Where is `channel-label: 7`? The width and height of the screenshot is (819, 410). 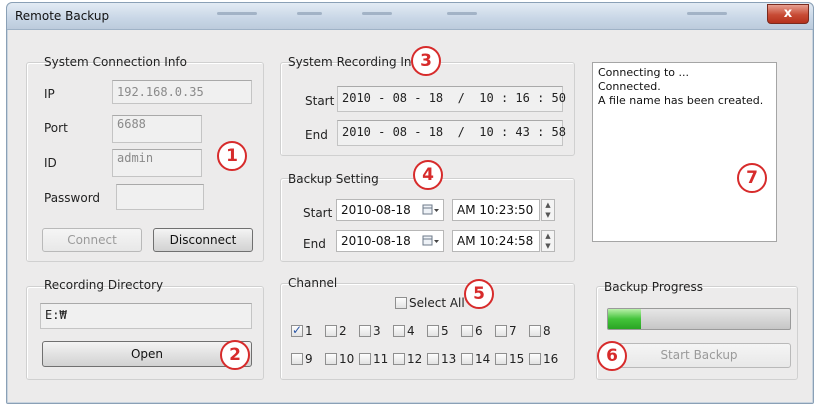 channel-label: 7 is located at coordinates (513, 331).